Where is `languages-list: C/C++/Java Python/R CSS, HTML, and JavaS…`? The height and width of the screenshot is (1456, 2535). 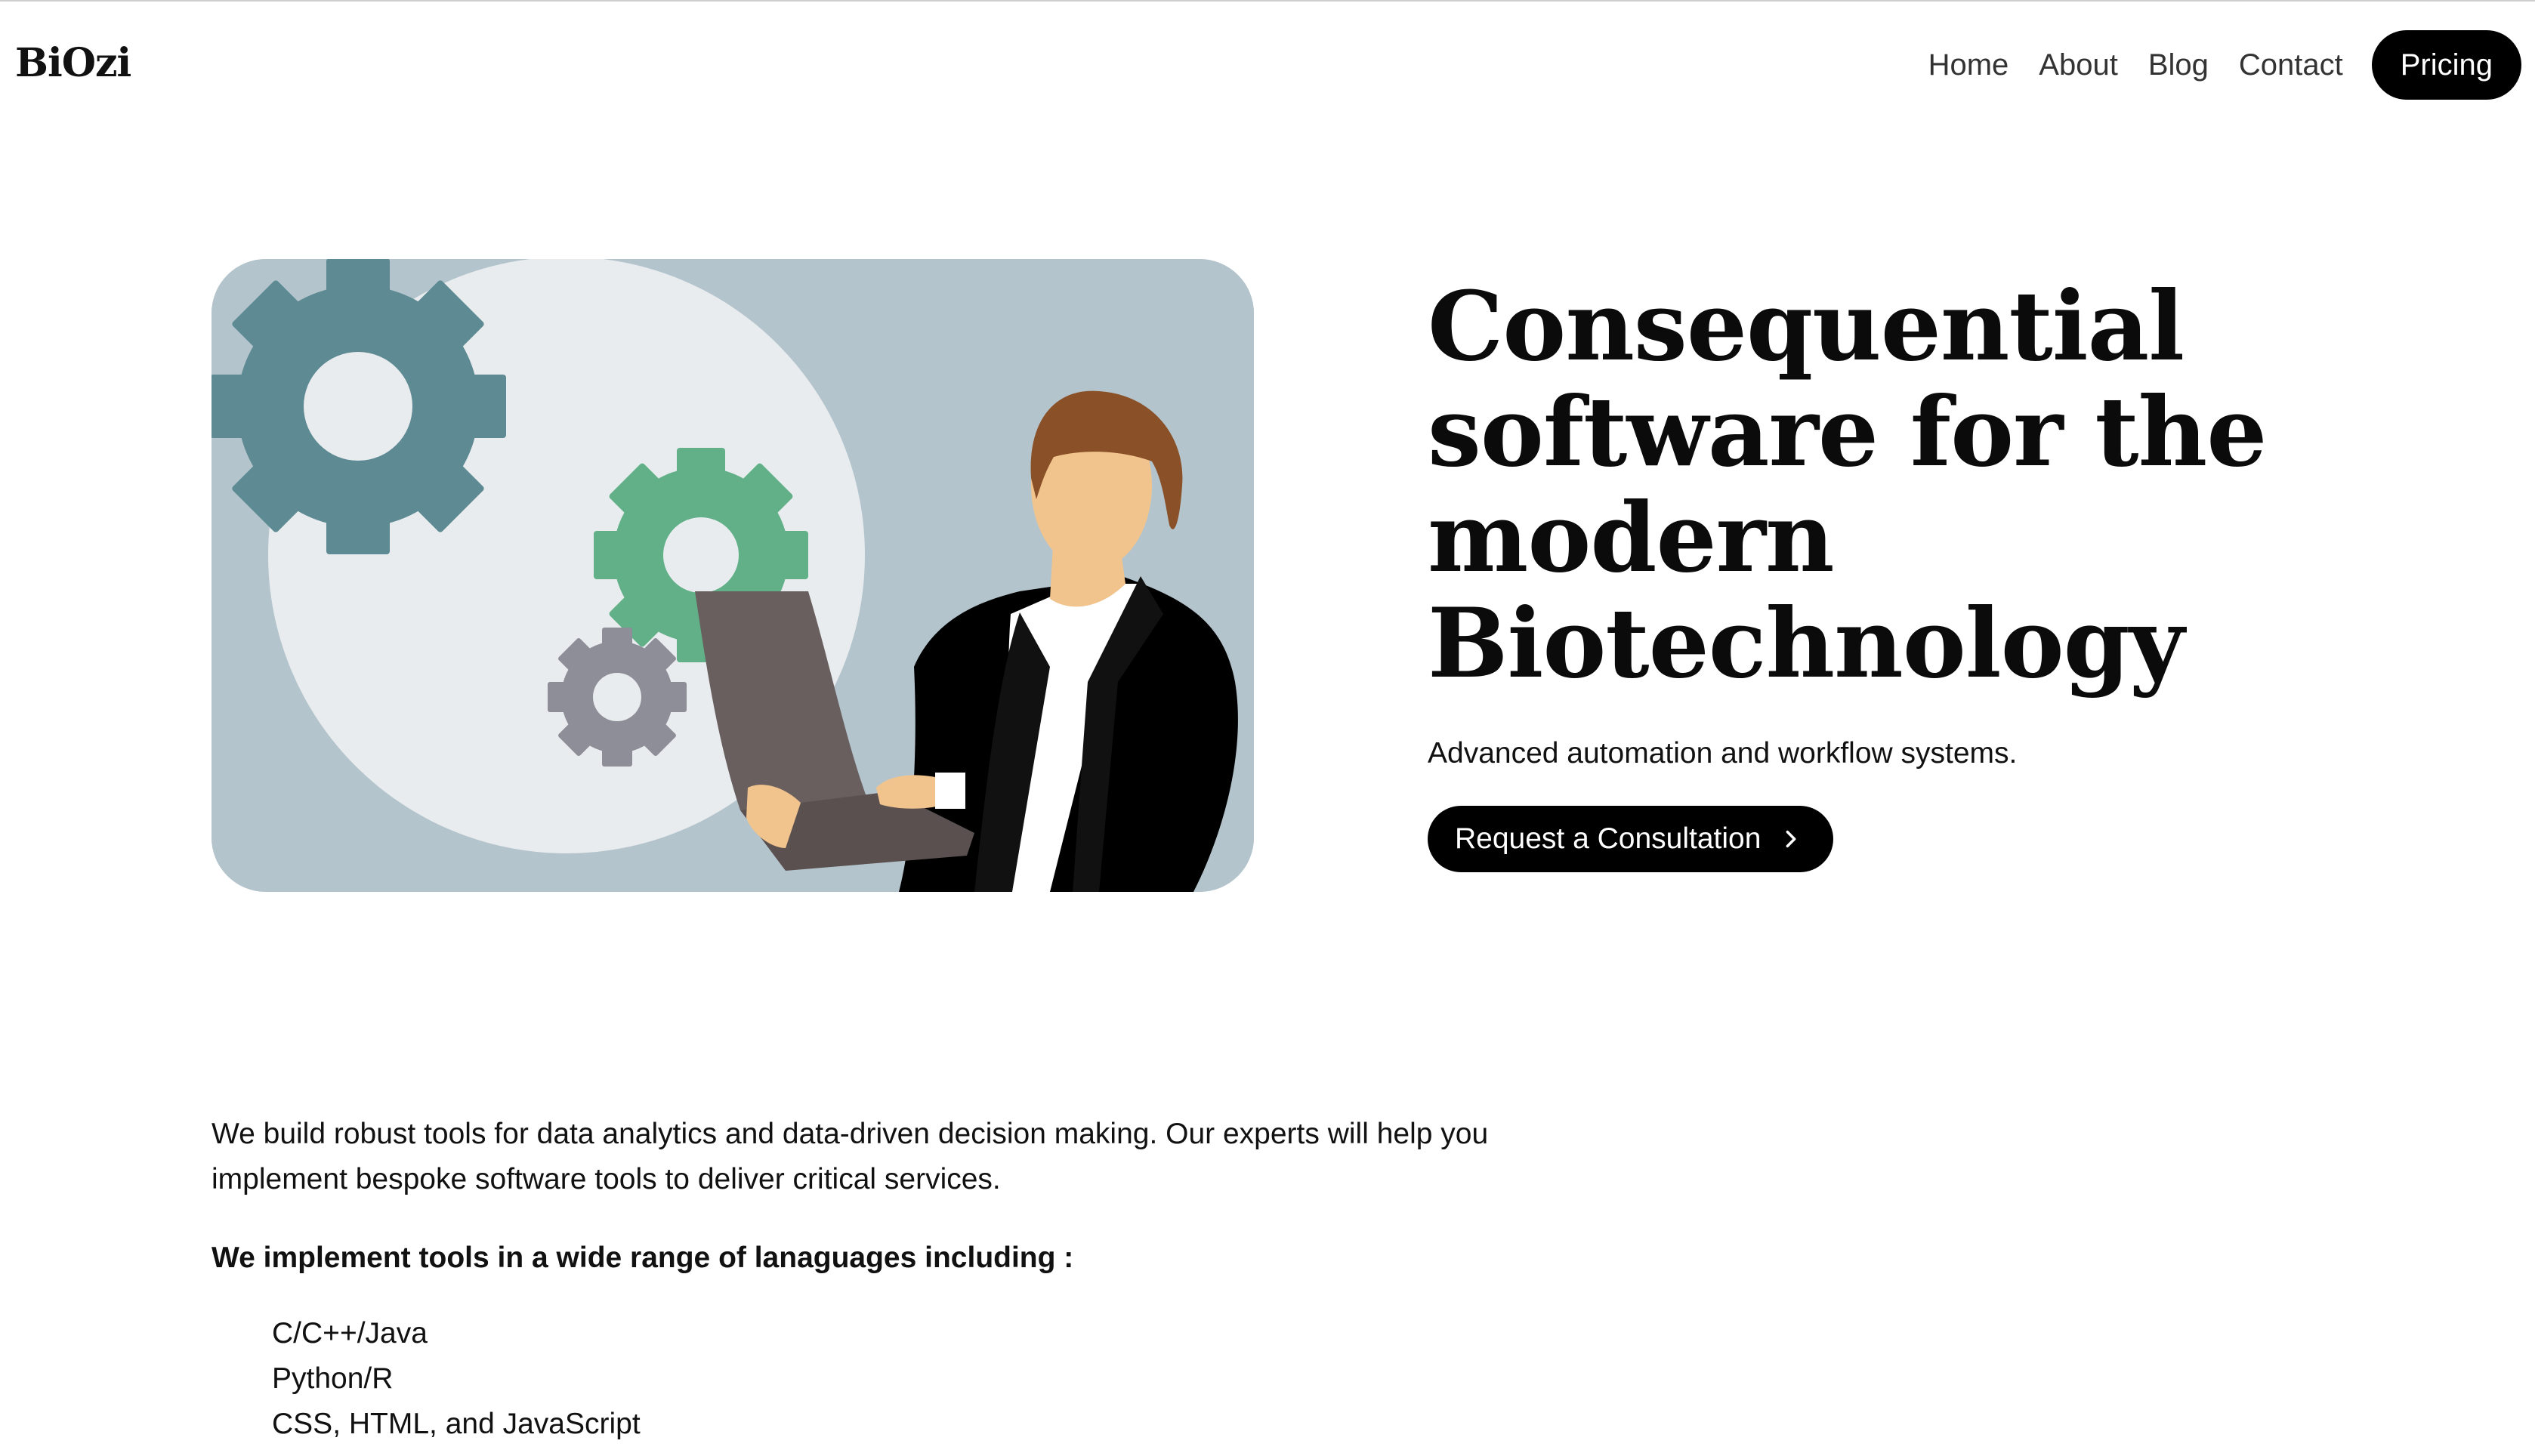 languages-list: C/C++/Java Python/R CSS, HTML, and JavaS… is located at coordinates (456, 1379).